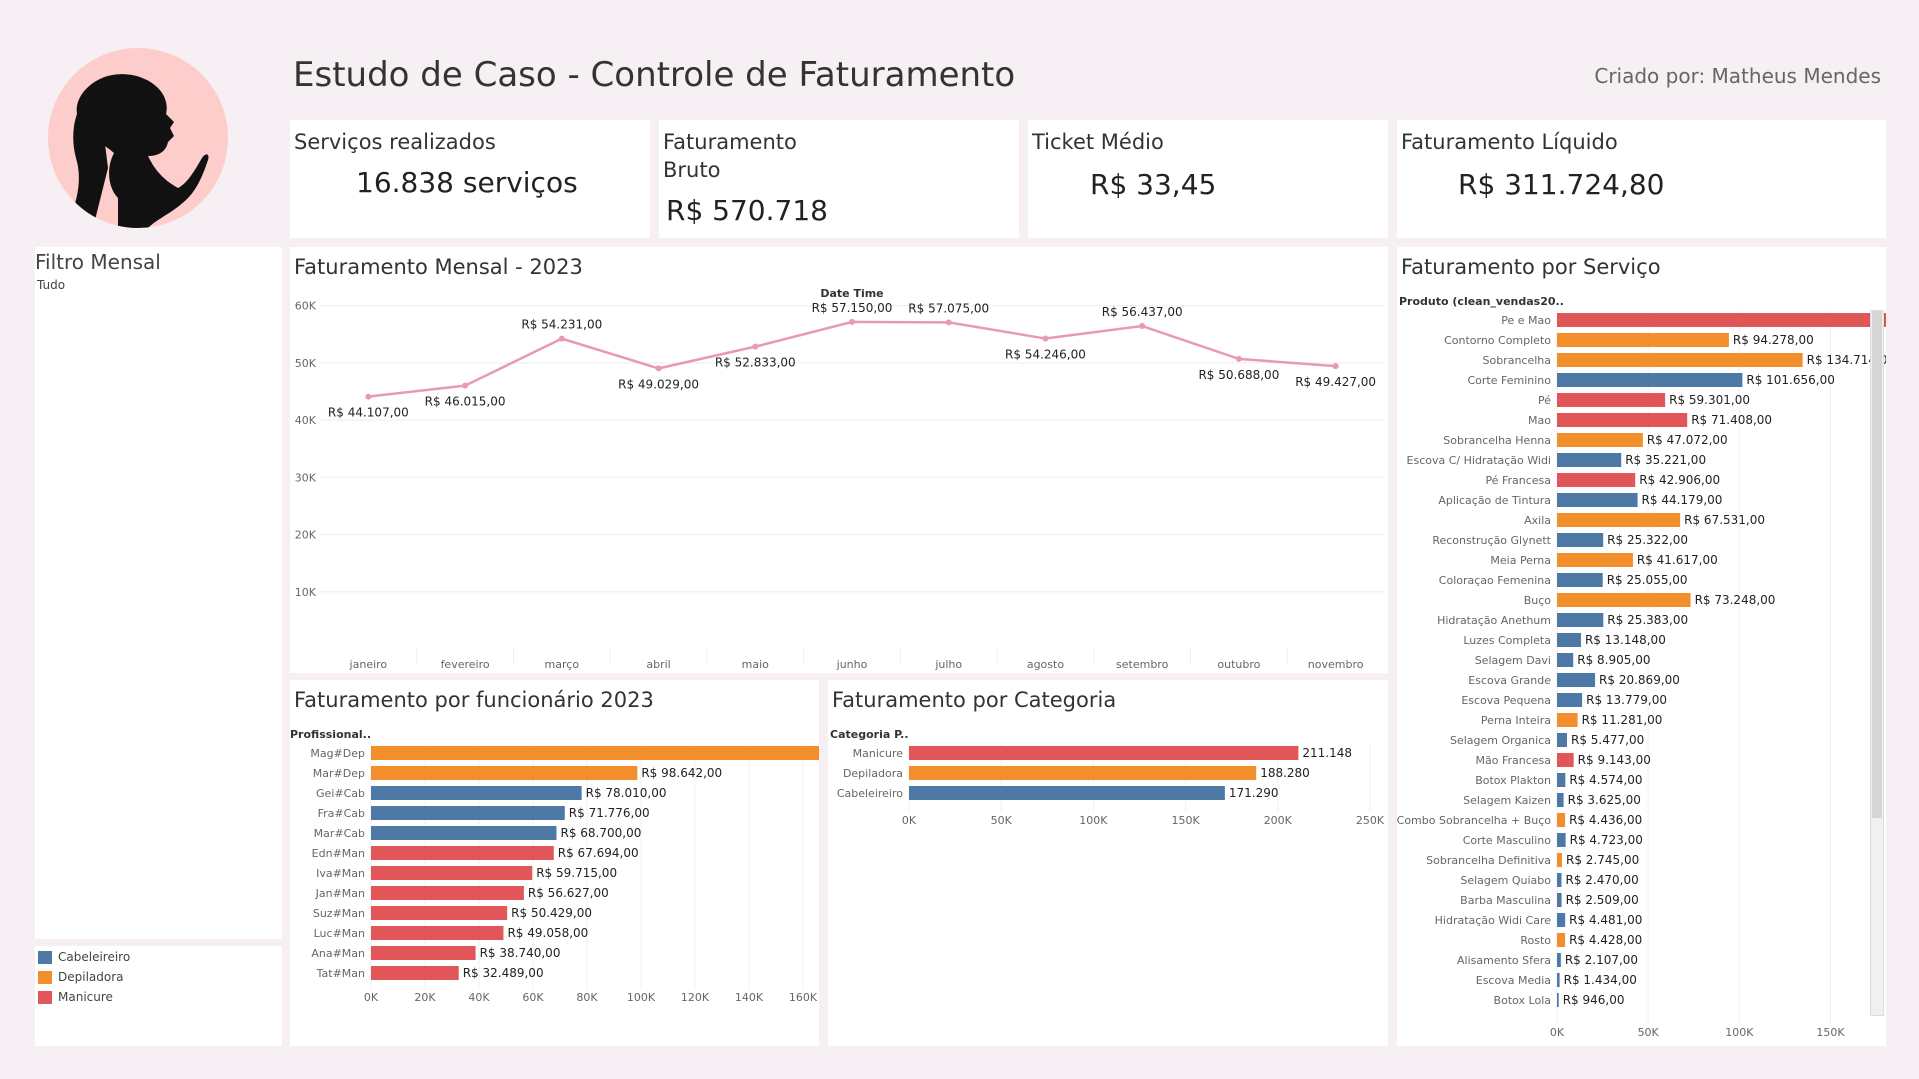 This screenshot has height=1079, width=1919. Describe the element at coordinates (1622, 720) in the screenshot. I see `data-label: R$ 11.281,00` at that location.